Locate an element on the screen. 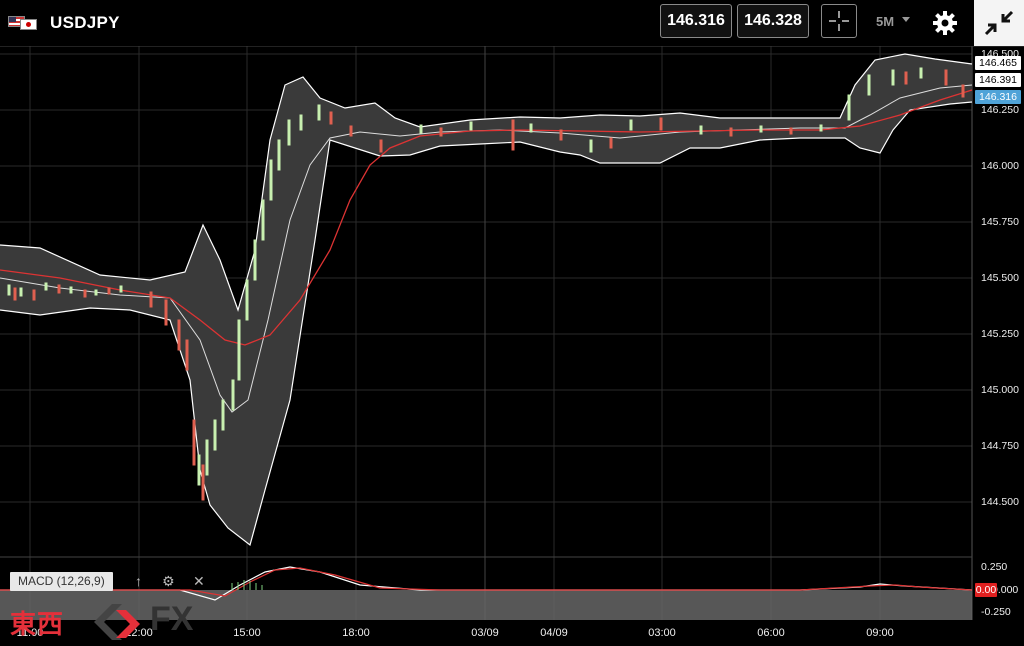 This screenshot has height=646, width=1024. gear-icon is located at coordinates (945, 23).